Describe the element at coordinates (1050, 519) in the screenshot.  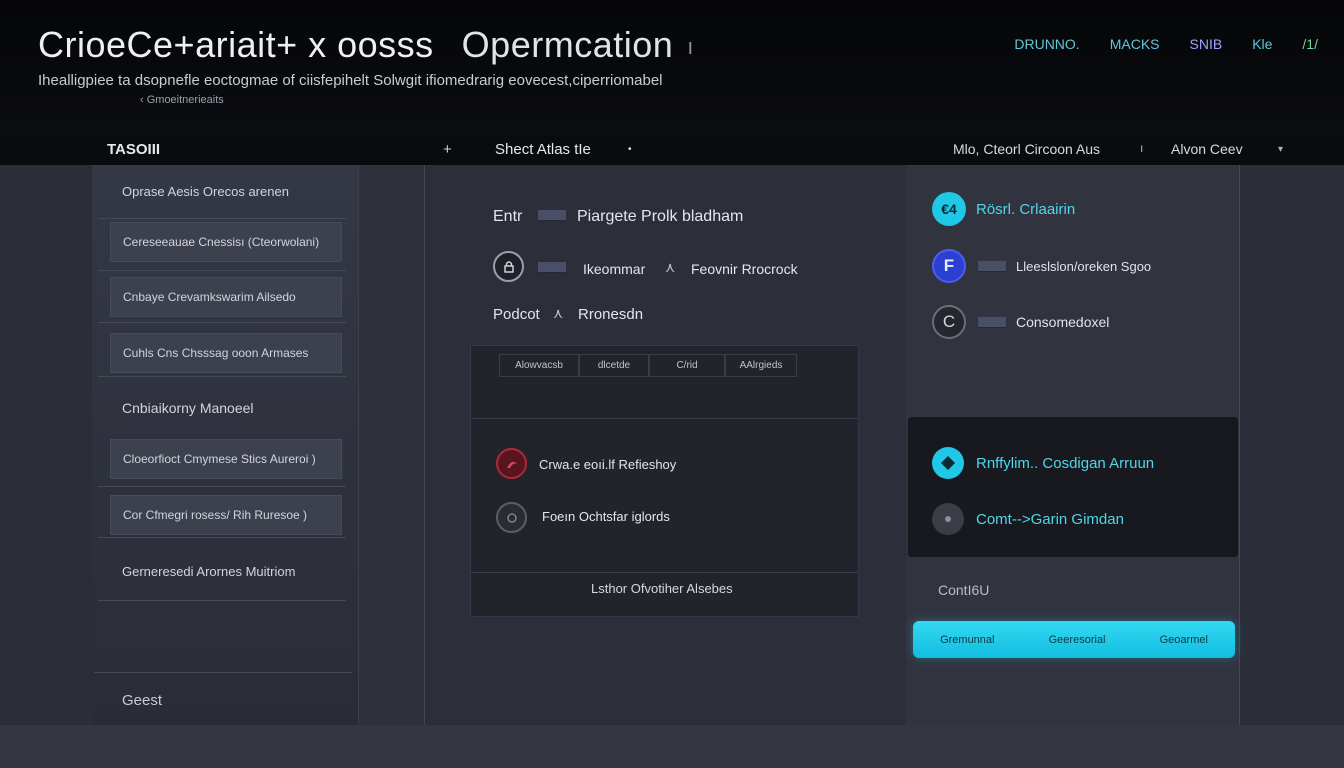
I see `card-item-label: Comt-->Garin Gimdan` at that location.